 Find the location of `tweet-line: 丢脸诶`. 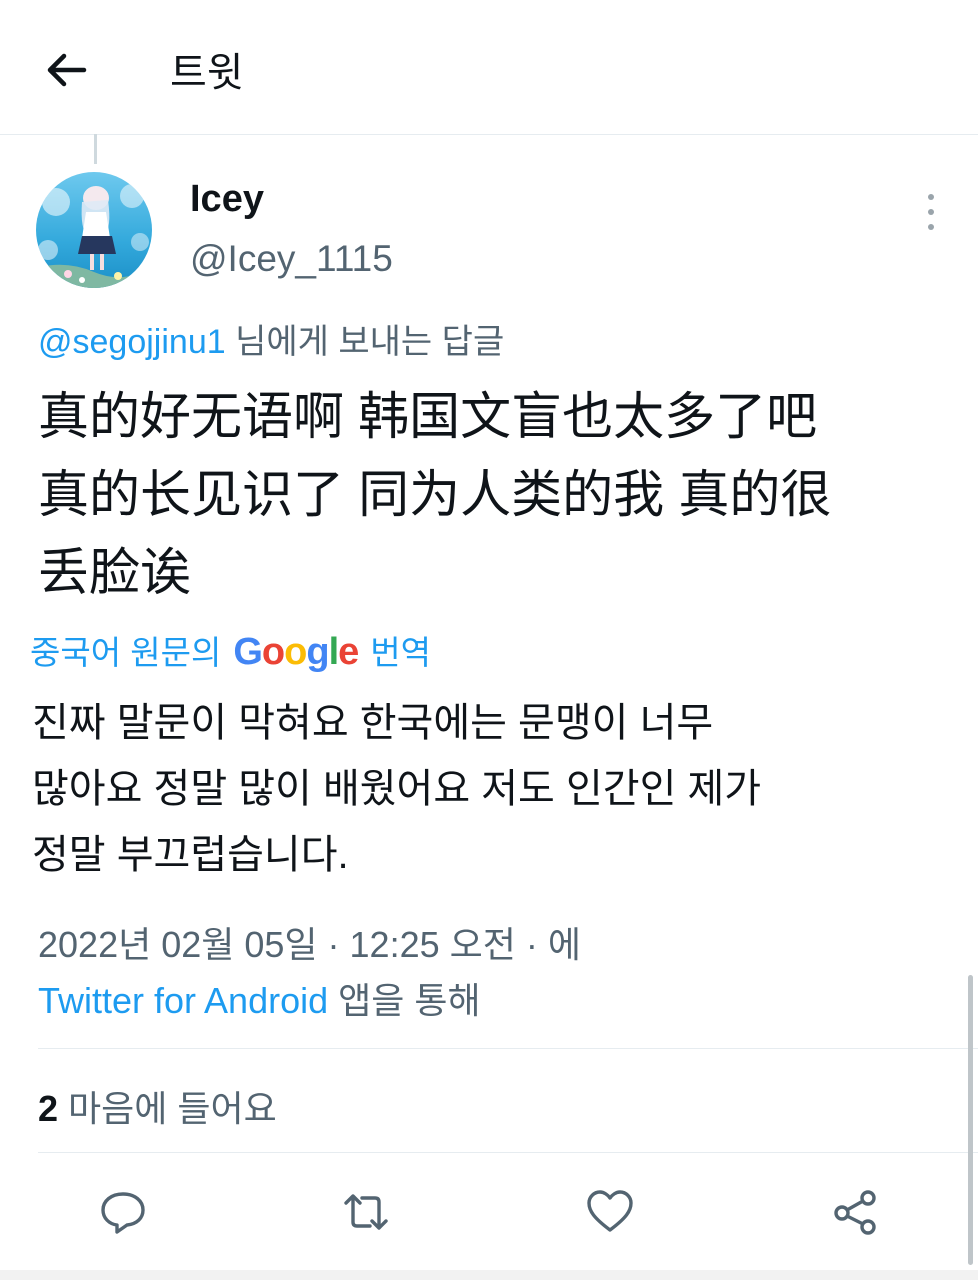

tweet-line: 丢脸诶 is located at coordinates (115, 572).